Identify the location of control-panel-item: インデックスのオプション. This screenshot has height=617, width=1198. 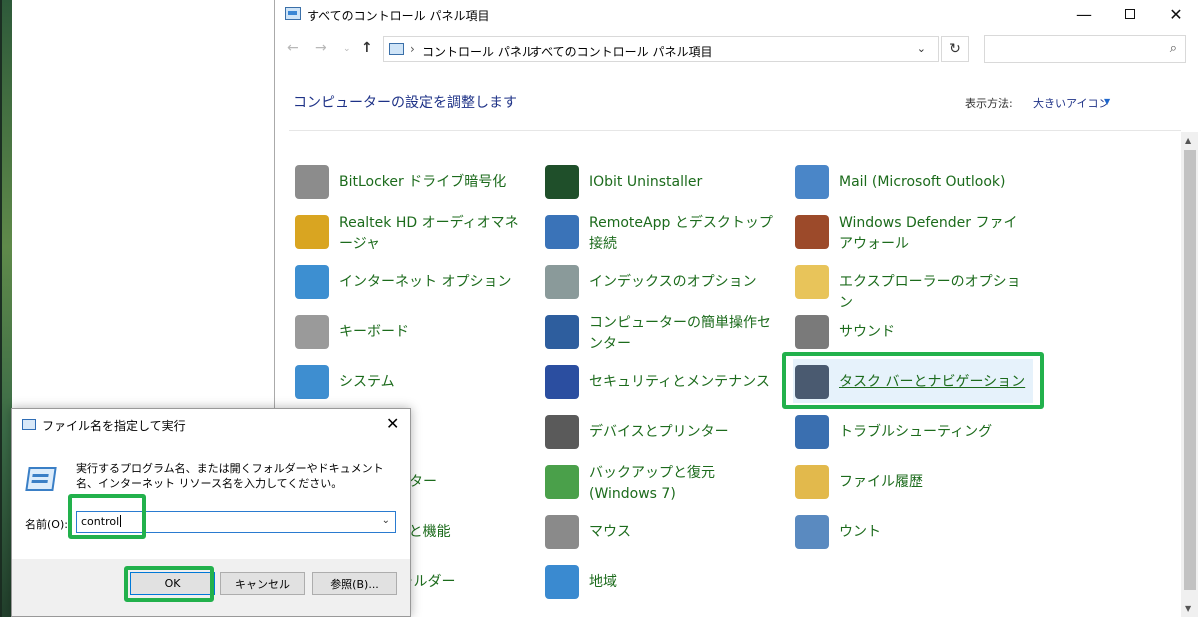
(663, 281).